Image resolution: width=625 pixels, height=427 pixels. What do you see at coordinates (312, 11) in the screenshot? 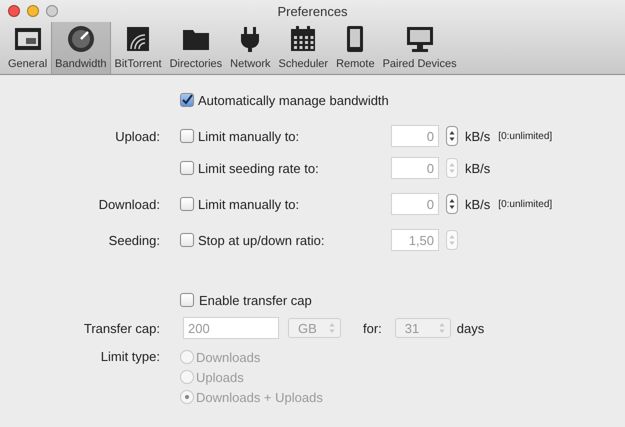
I see `window-title: Preferences` at bounding box center [312, 11].